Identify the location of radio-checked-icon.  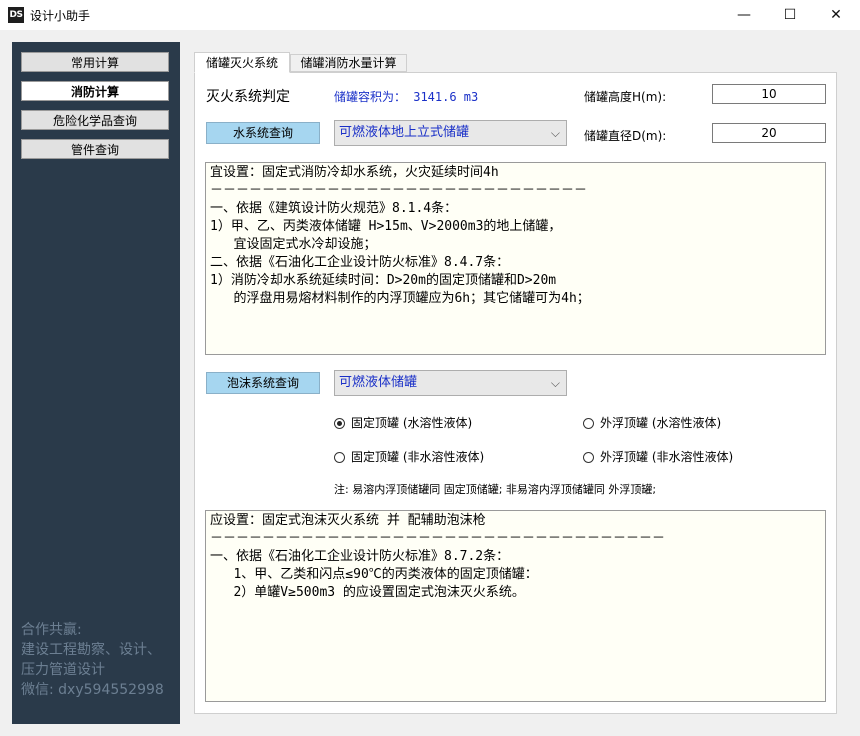
(339, 423).